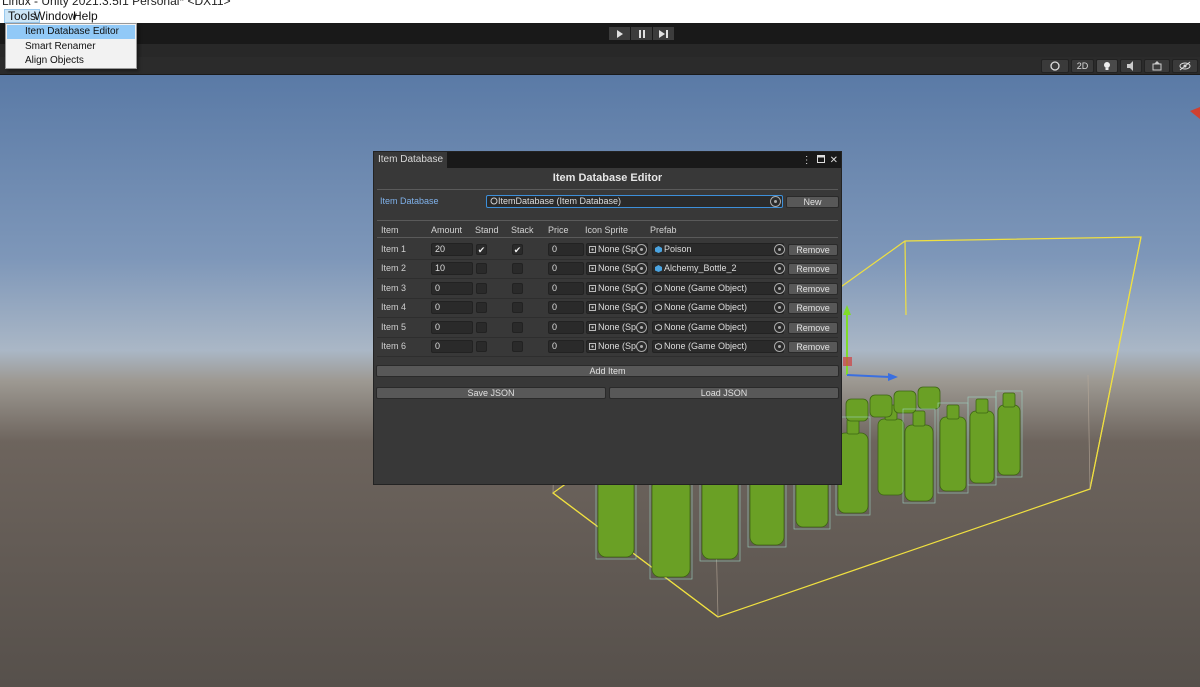 The height and width of the screenshot is (687, 1200). Describe the element at coordinates (607, 230) in the screenshot. I see `column-header-icon-sprite: Icon Sprite` at that location.